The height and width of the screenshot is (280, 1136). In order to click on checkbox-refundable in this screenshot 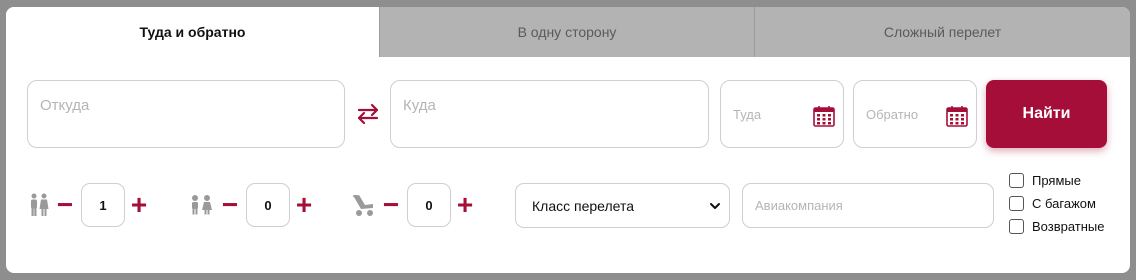, I will do `click(1016, 226)`.